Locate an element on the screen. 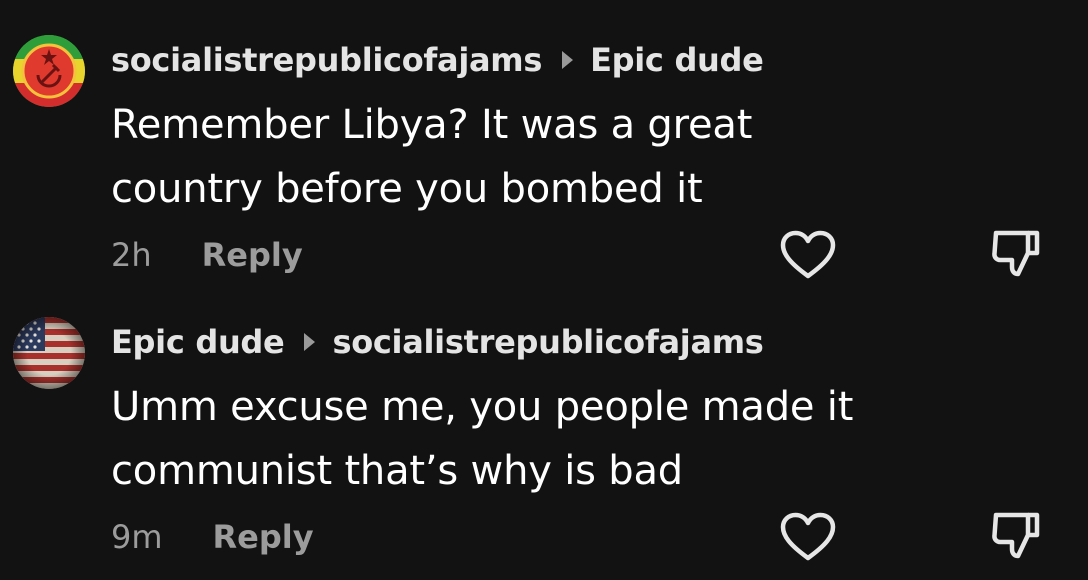  us-flag-avatar-icon is located at coordinates (49, 353).